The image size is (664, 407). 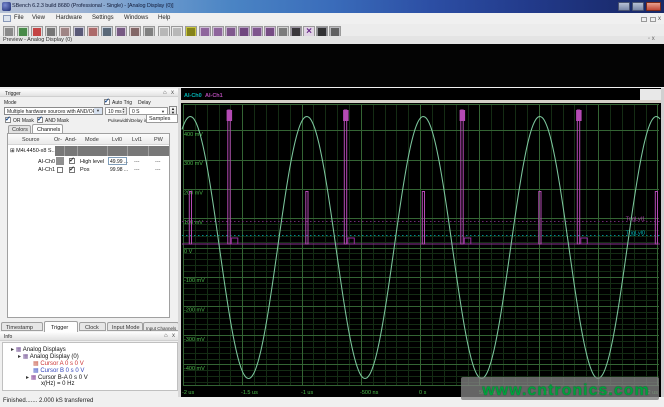 What do you see at coordinates (423, 393) in the screenshot?
I see `svg-text: 0 s` at bounding box center [423, 393].